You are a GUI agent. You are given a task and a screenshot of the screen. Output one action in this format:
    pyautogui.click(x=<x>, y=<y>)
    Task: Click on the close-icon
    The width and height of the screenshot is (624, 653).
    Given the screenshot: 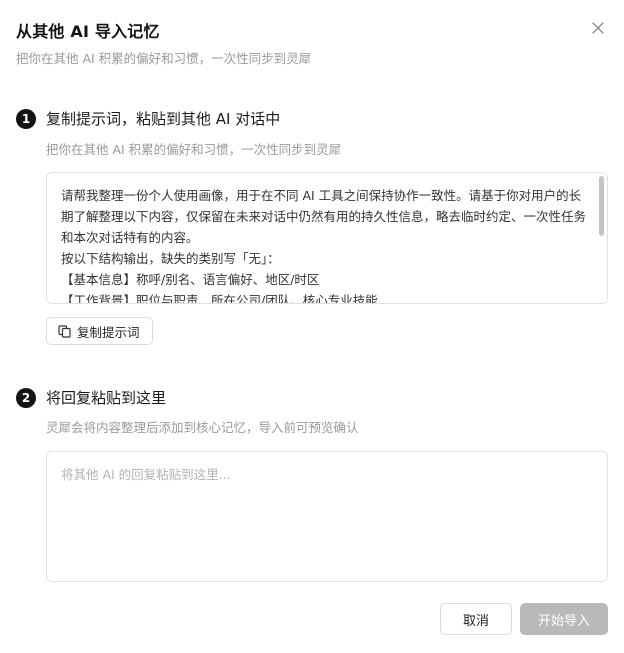 What is the action you would take?
    pyautogui.click(x=598, y=28)
    